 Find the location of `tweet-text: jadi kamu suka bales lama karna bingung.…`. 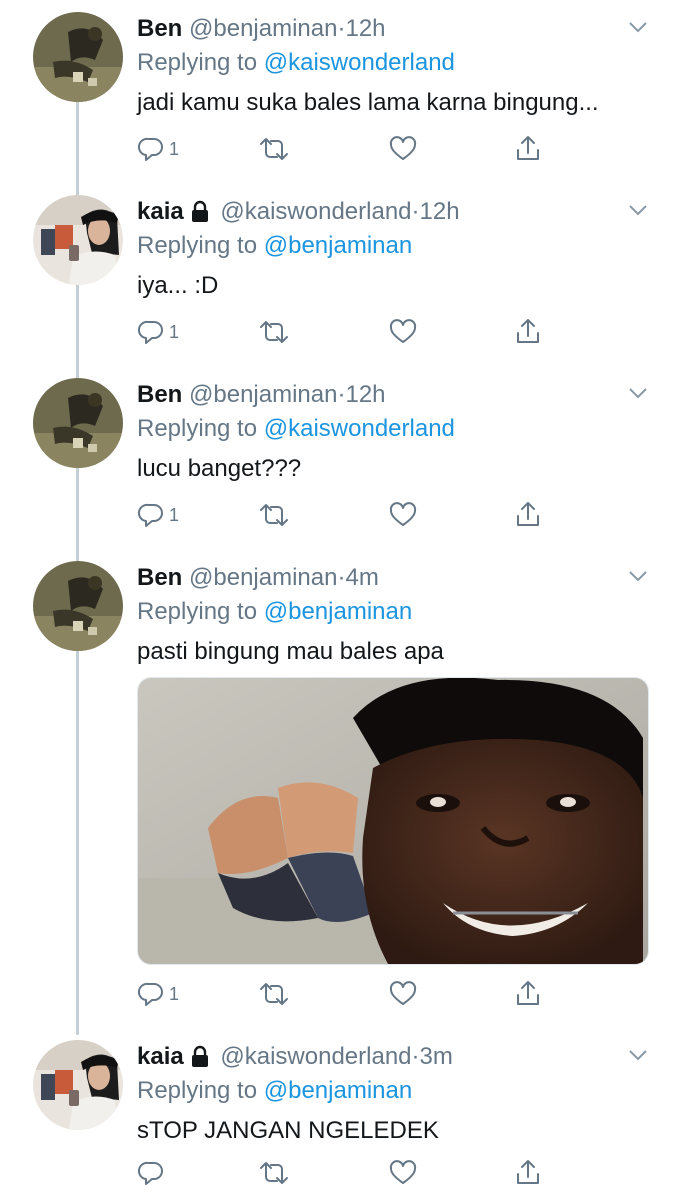

tweet-text: jadi kamu suka bales lama karna bingung.… is located at coordinates (368, 102).